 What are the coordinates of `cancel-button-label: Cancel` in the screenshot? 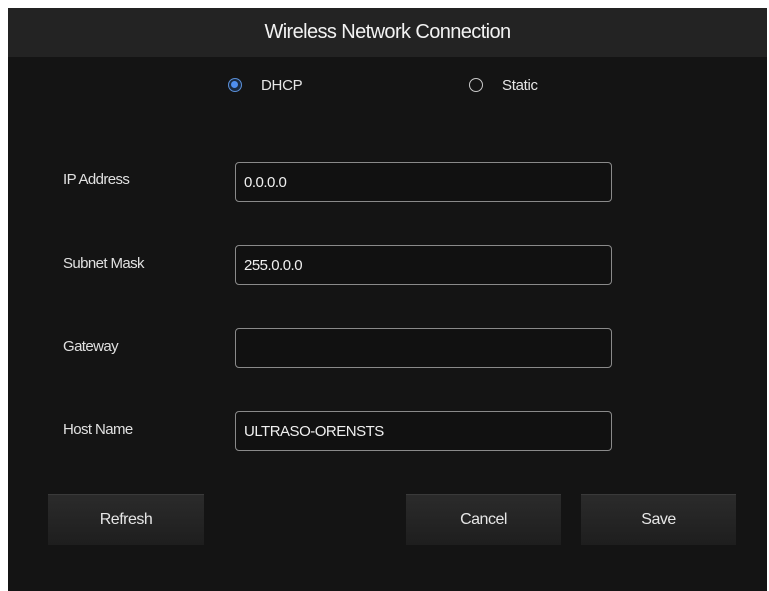 It's located at (483, 519).